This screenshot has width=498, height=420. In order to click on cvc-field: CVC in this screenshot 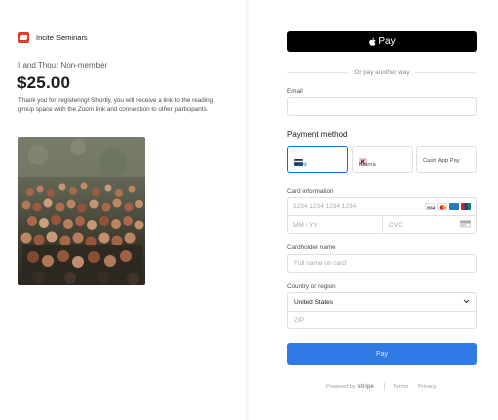, I will do `click(430, 225)`.